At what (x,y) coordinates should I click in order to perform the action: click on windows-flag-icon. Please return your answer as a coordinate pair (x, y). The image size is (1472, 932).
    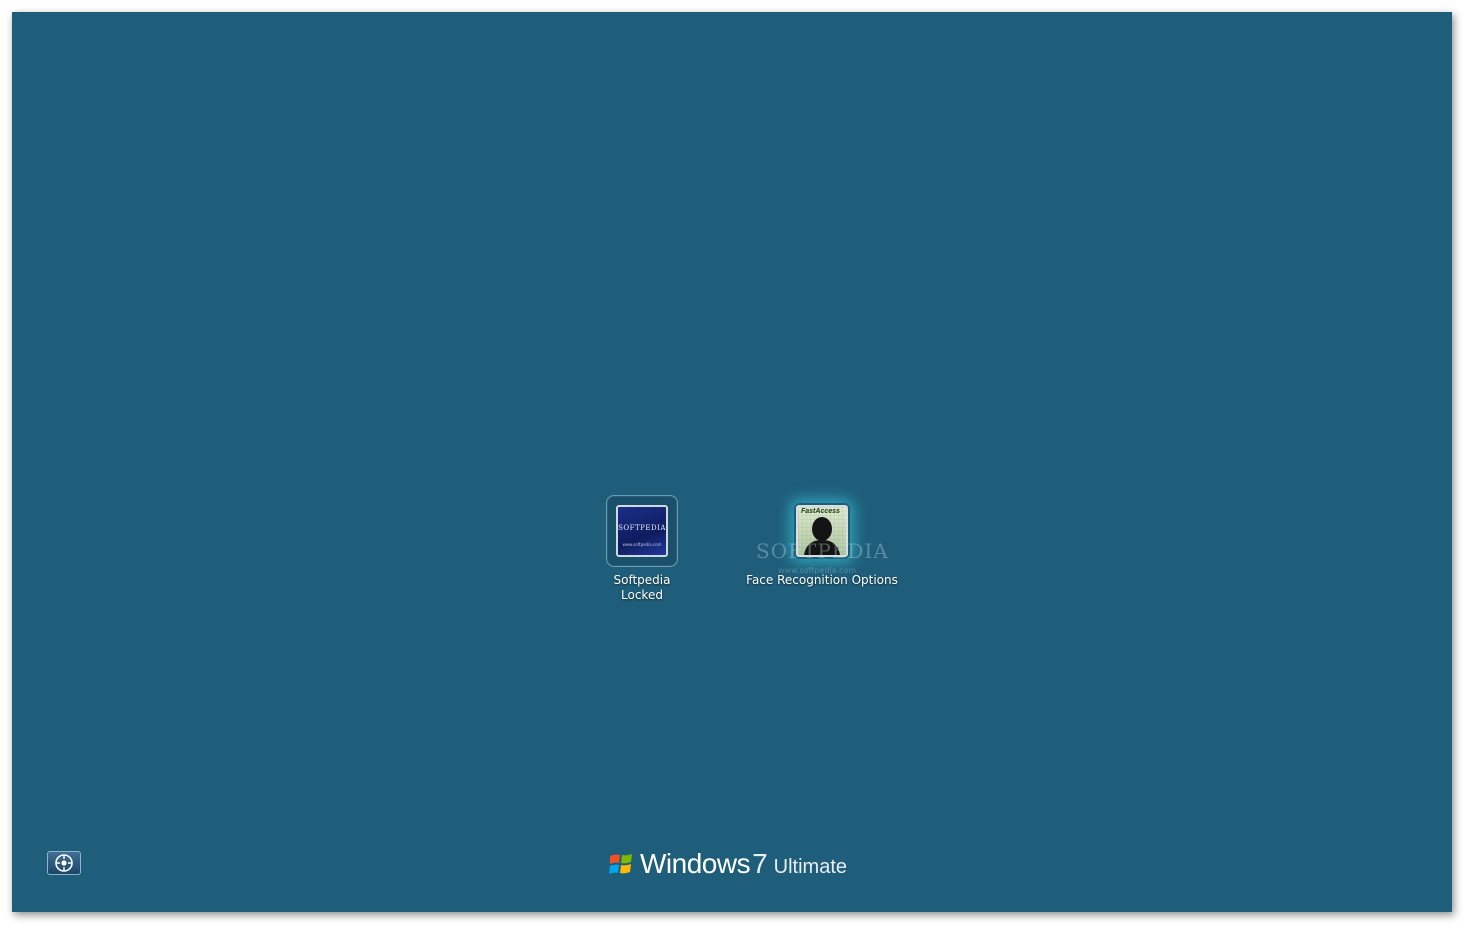
    Looking at the image, I should click on (620, 864).